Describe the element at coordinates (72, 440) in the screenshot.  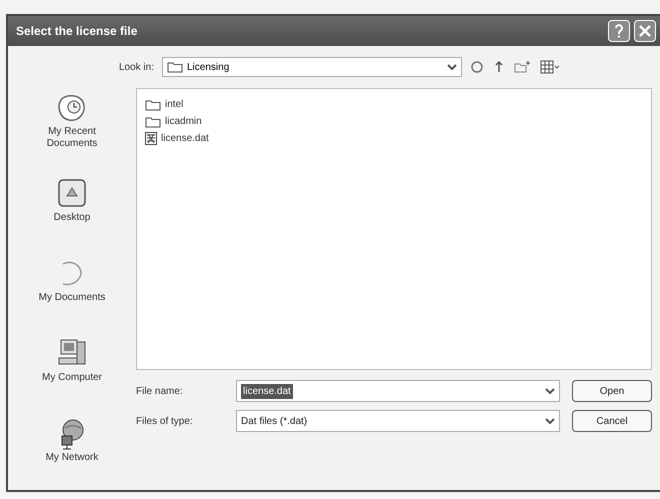
I see `places-item: My Network` at that location.